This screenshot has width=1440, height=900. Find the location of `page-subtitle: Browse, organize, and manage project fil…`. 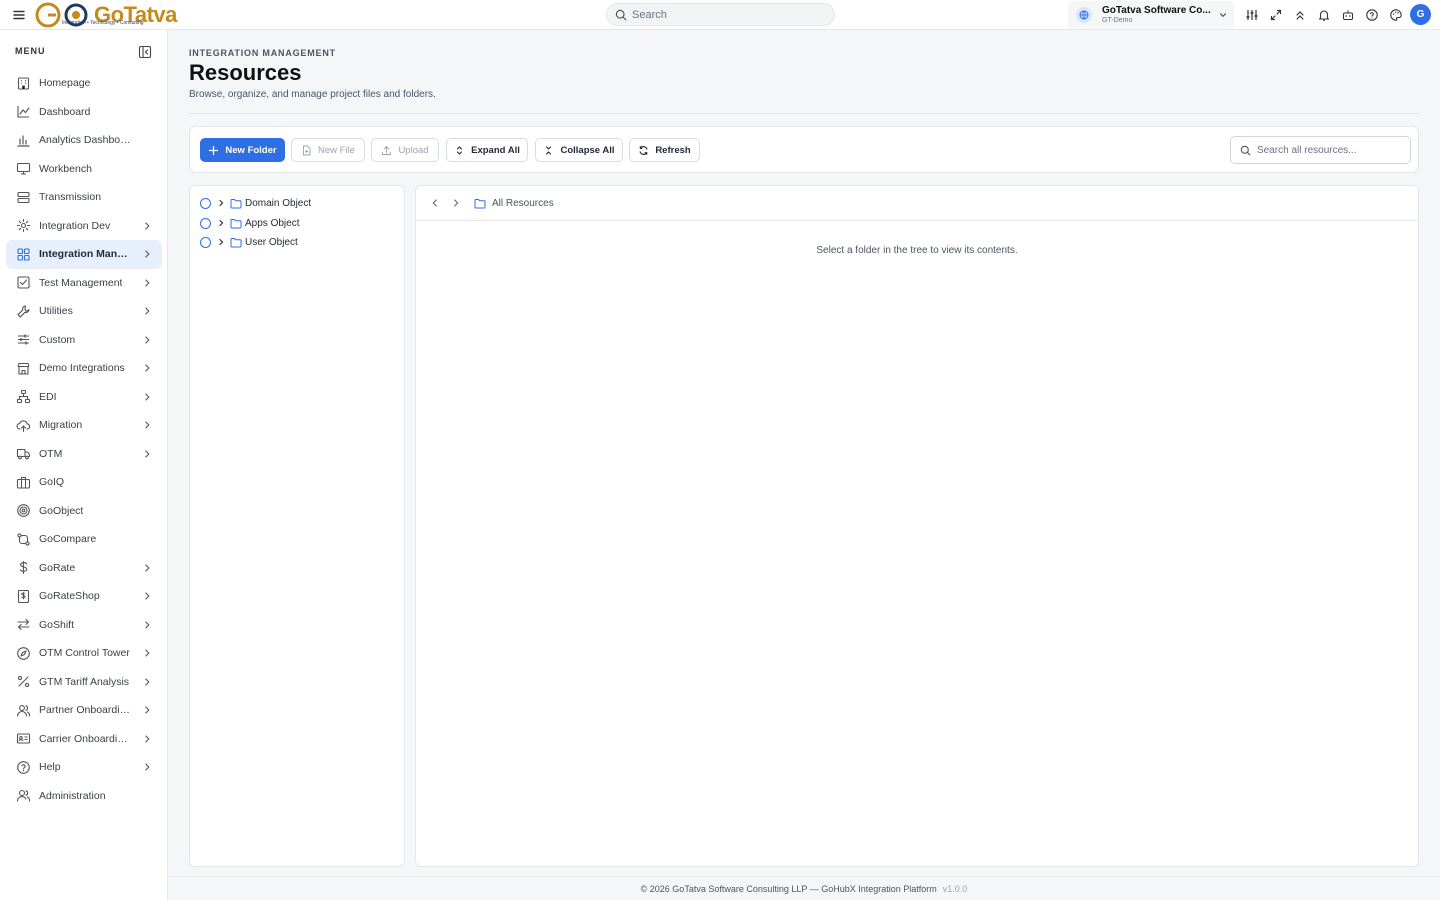

page-subtitle: Browse, organize, and manage project fil… is located at coordinates (312, 94).